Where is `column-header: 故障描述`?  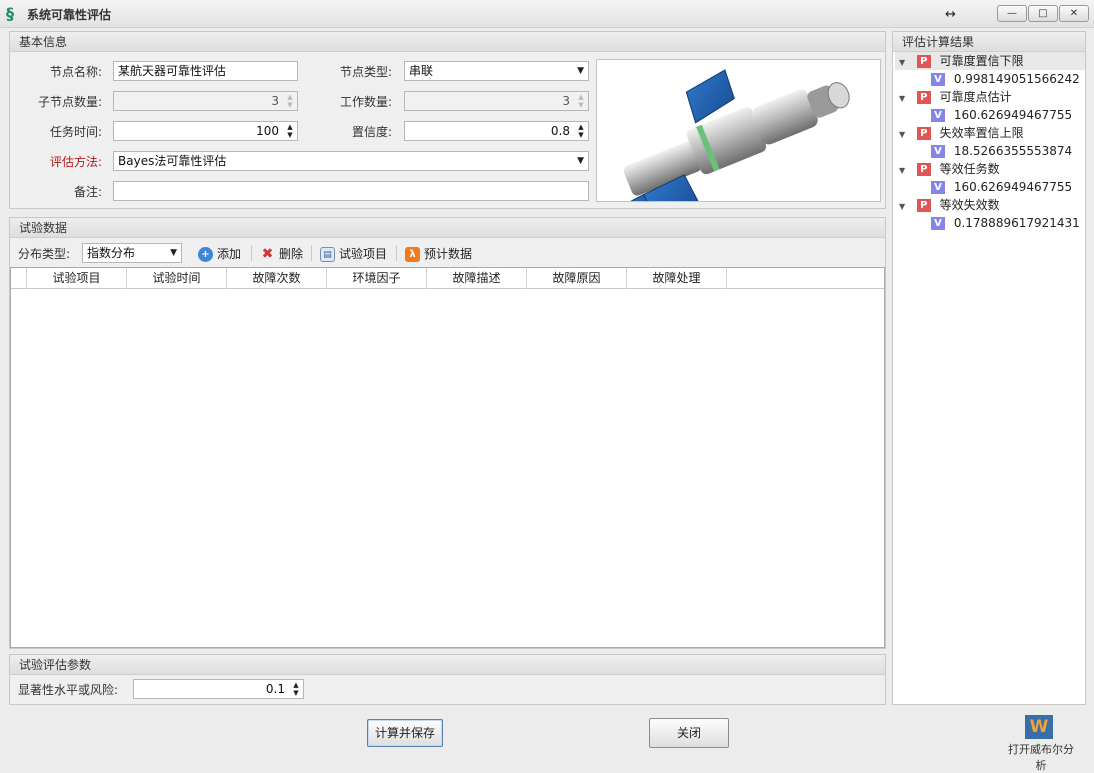 column-header: 故障描述 is located at coordinates (477, 278).